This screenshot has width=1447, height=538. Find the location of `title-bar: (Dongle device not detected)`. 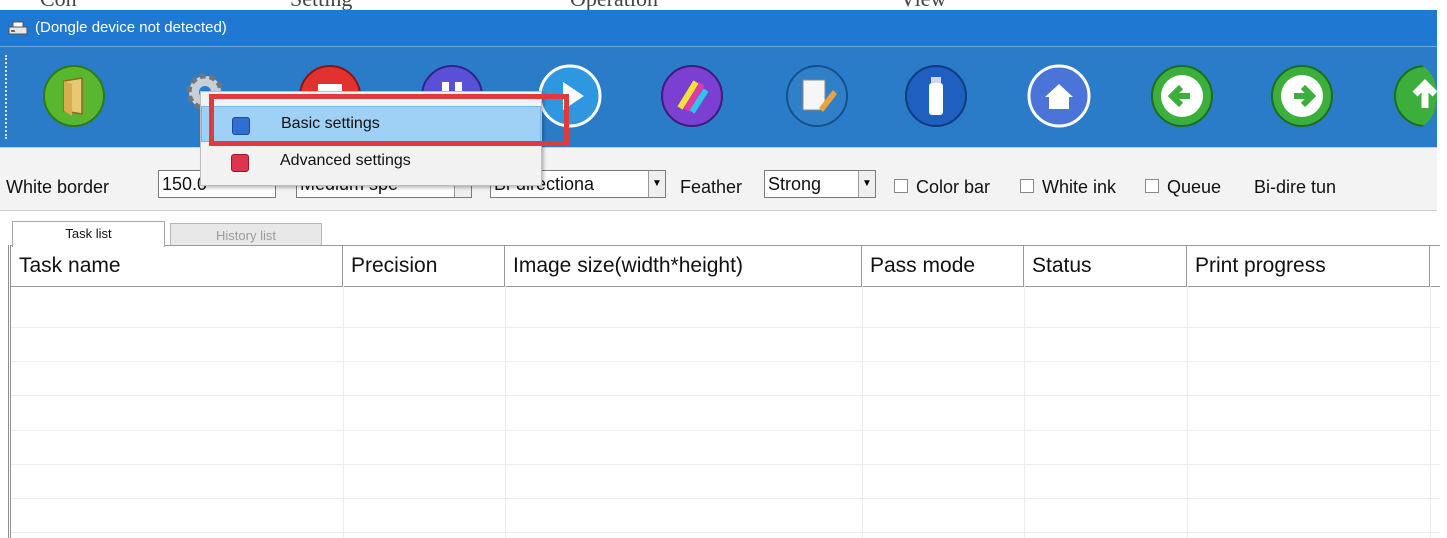

title-bar: (Dongle device not detected) is located at coordinates (718, 28).